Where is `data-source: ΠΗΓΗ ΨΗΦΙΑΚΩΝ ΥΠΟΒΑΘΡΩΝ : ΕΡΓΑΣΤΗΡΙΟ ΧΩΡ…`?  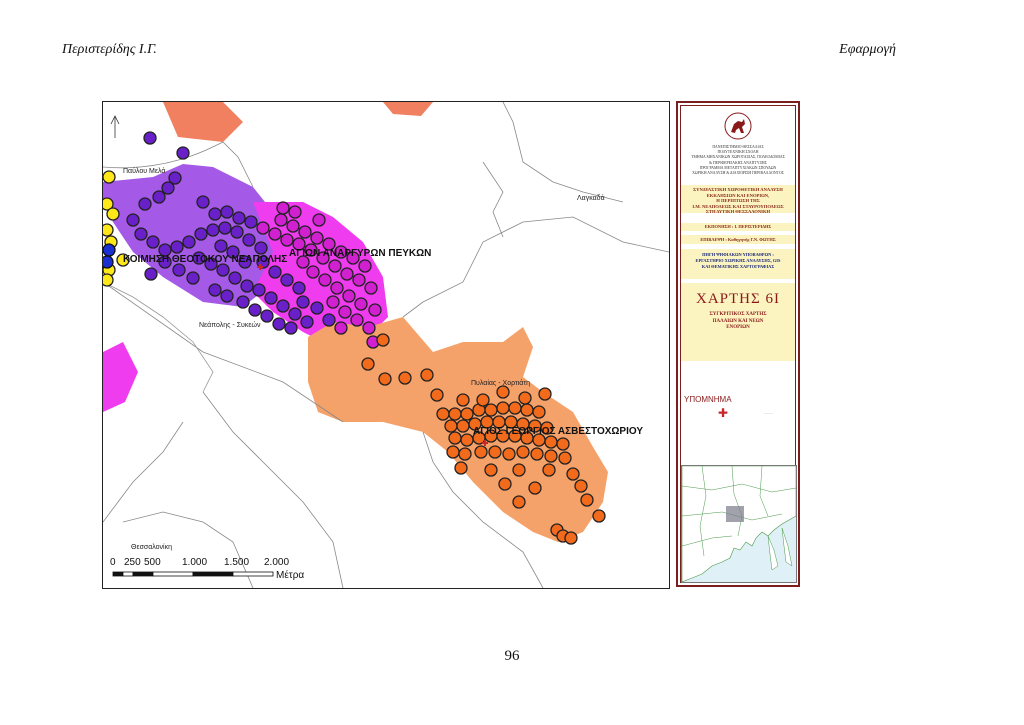
data-source: ΠΗΓΗ ΨΗΦΙΑΚΩΝ ΥΠΟΒΑΘΡΩΝ : ΕΡΓΑΣΤΗΡΙΟ ΧΩΡ… is located at coordinates (738, 264).